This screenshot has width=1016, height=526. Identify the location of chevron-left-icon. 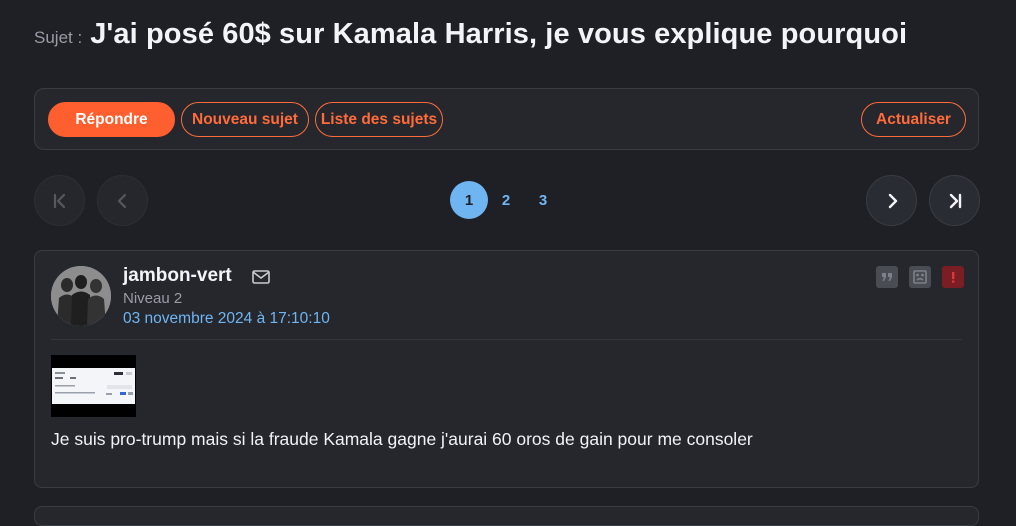
(121, 200).